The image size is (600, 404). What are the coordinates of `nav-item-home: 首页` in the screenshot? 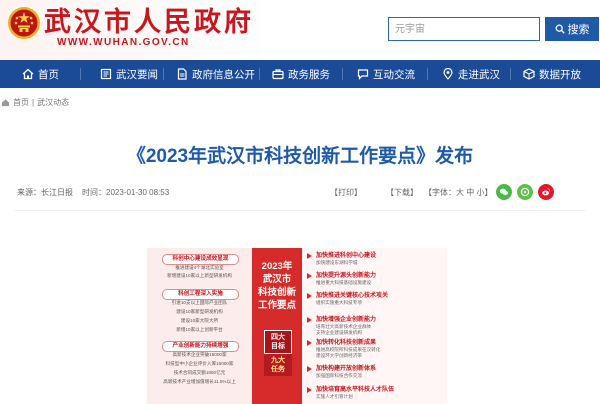 It's located at (40, 74).